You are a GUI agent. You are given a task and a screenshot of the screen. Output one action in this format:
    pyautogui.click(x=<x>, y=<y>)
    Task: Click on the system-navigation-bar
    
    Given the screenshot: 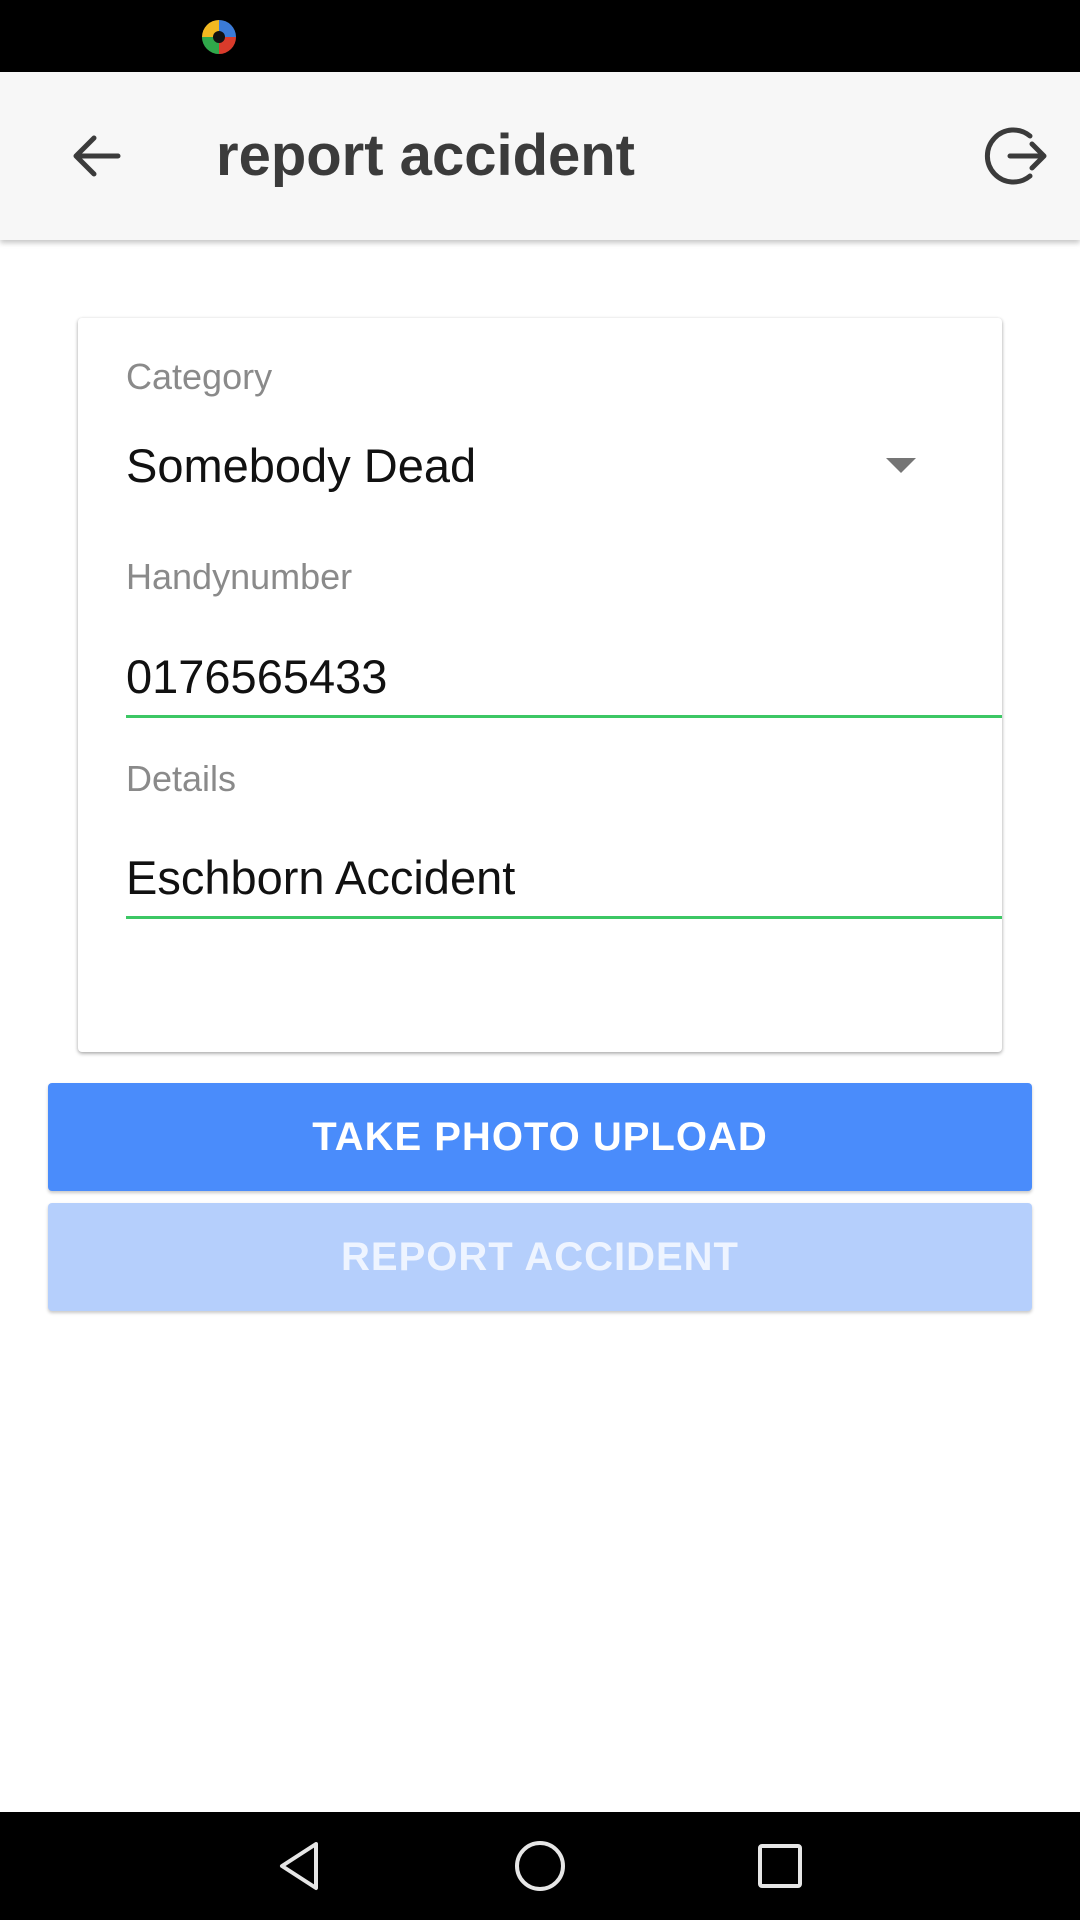 What is the action you would take?
    pyautogui.click(x=540, y=1866)
    